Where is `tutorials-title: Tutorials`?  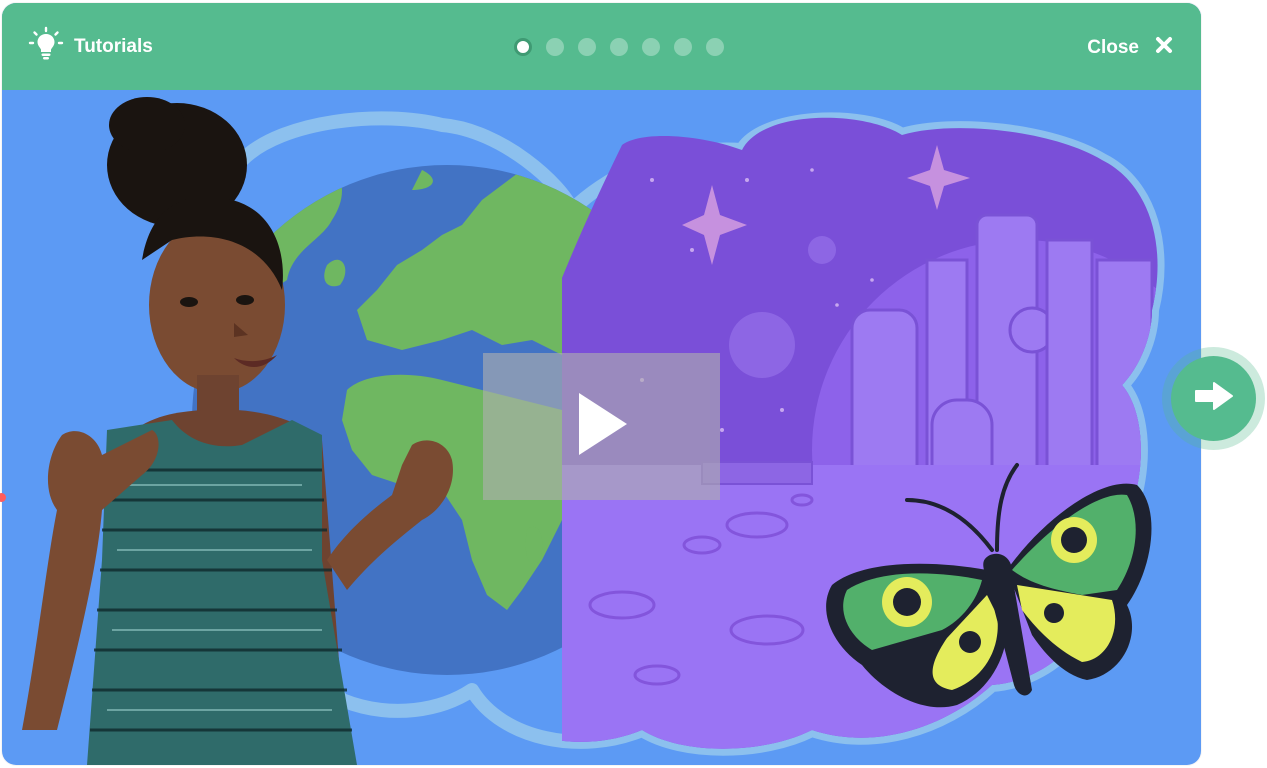
tutorials-title: Tutorials is located at coordinates (90, 47).